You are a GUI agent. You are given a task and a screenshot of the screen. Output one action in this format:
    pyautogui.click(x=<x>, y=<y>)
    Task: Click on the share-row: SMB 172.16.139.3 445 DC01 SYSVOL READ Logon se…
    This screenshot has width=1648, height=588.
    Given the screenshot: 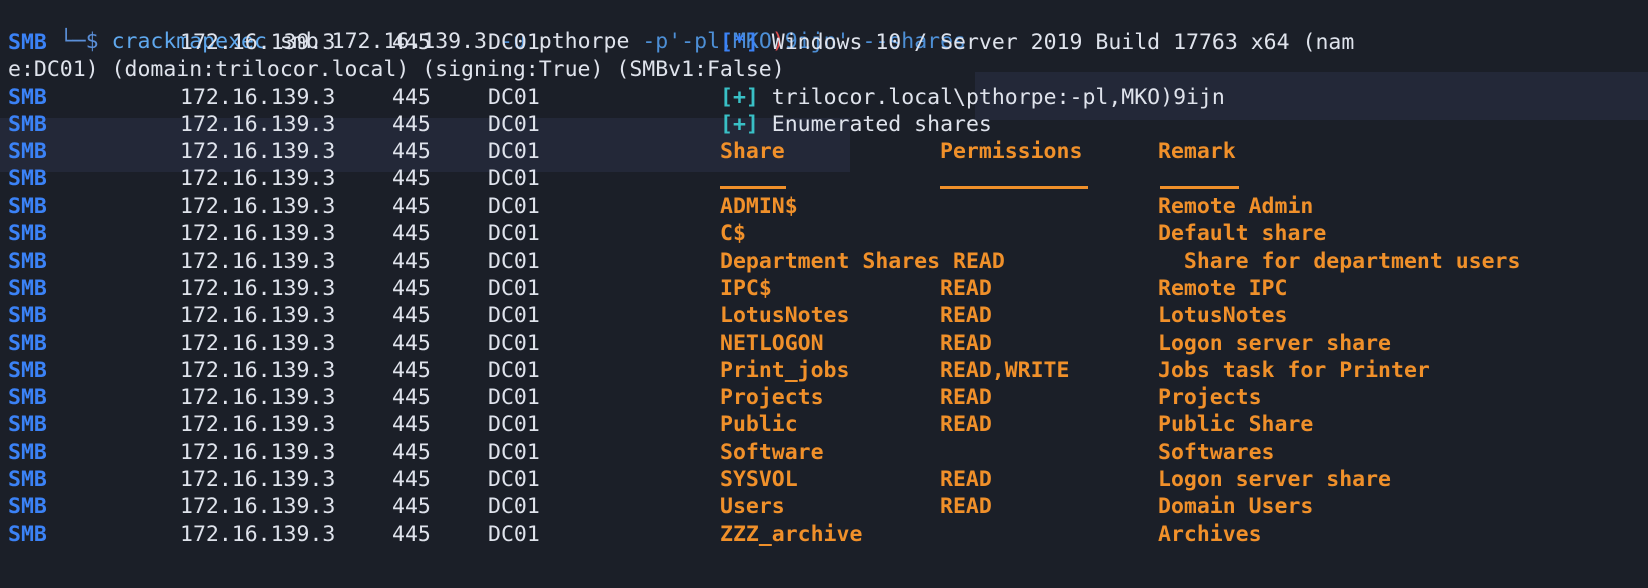 What is the action you would take?
    pyautogui.click(x=828, y=480)
    